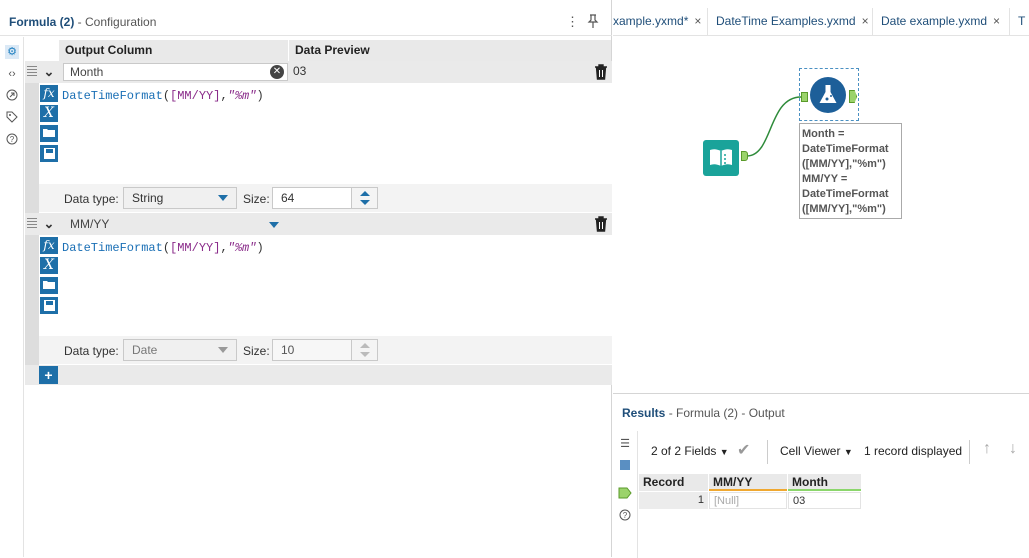 The height and width of the screenshot is (558, 1029). What do you see at coordinates (300, 71) in the screenshot?
I see `data-preview-value: 03` at bounding box center [300, 71].